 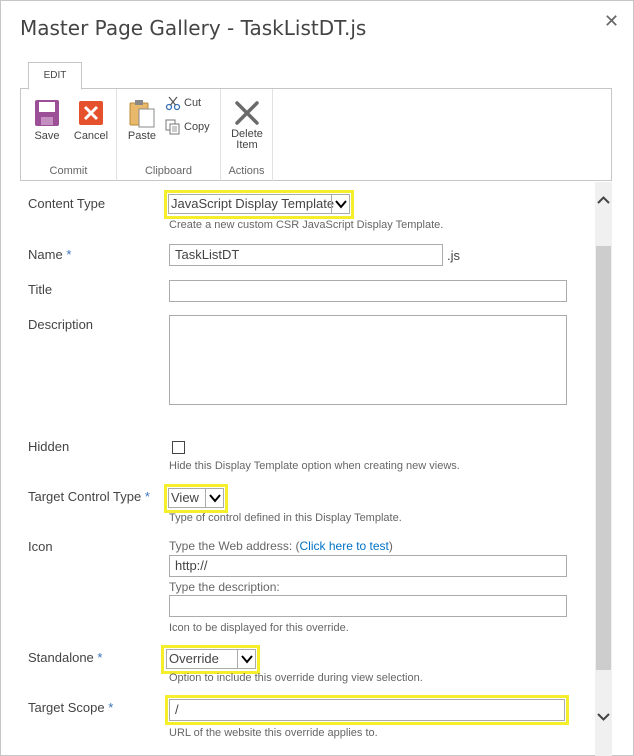 I want to click on paste-button: Paste, so click(x=142, y=120).